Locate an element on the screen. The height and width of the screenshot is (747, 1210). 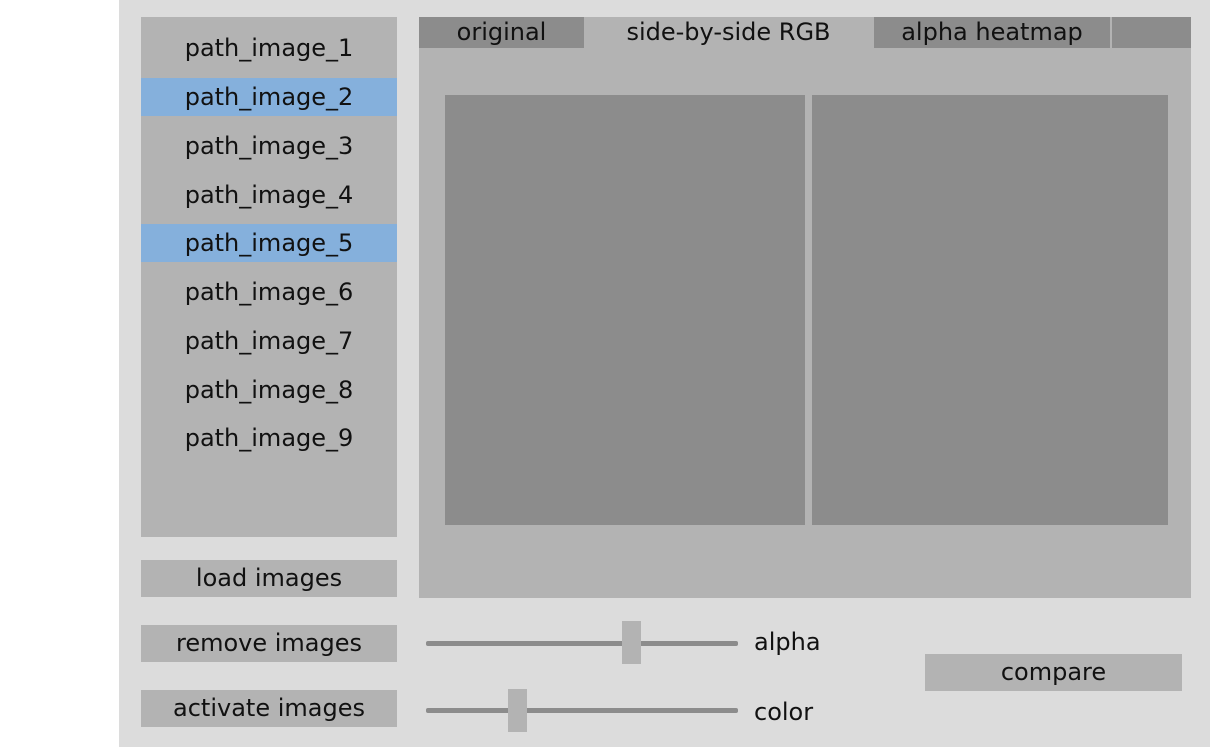
list-item: path_image_3 is located at coordinates (269, 146).